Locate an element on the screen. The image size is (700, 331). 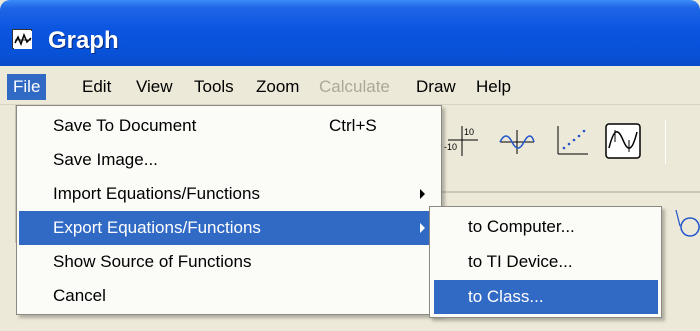
menu-item-label: Show Source of Functions is located at coordinates (152, 261).